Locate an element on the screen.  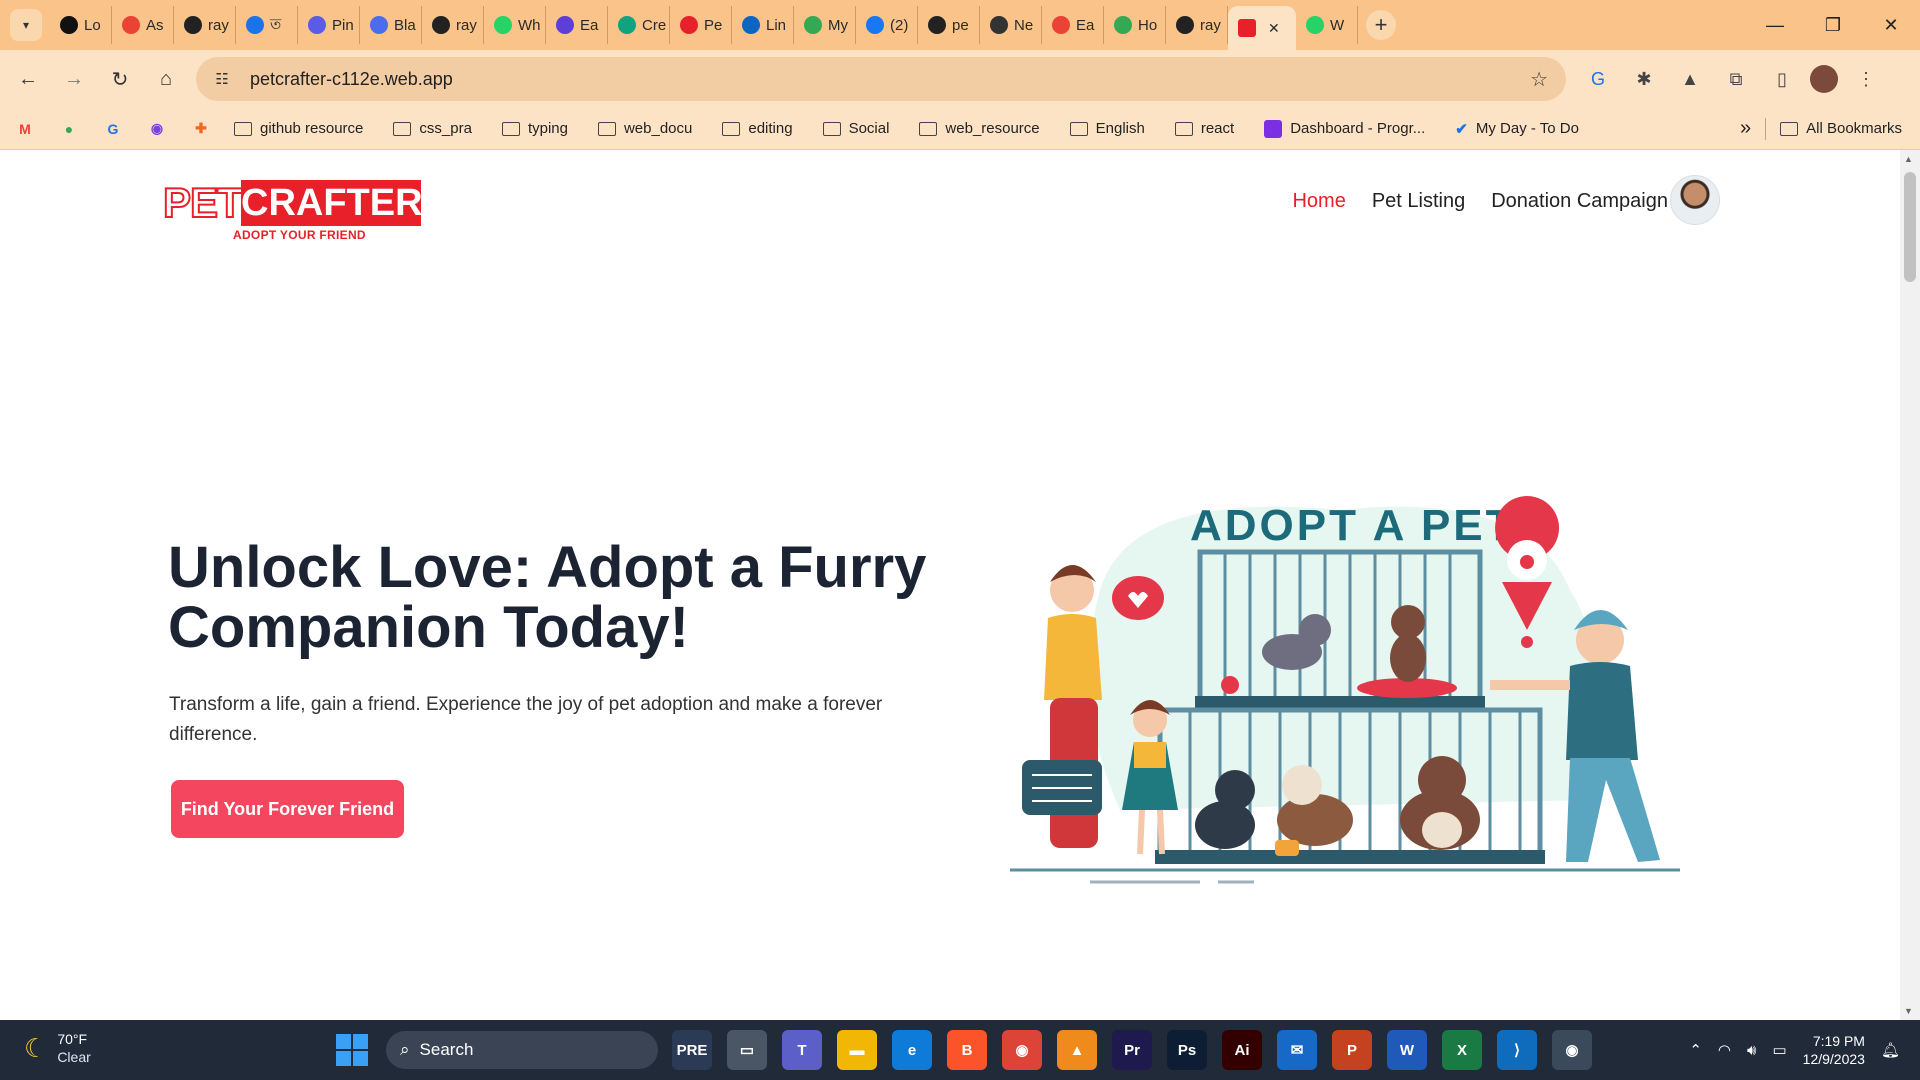
extension-triangle-icon: ▲ is located at coordinates (1690, 79).